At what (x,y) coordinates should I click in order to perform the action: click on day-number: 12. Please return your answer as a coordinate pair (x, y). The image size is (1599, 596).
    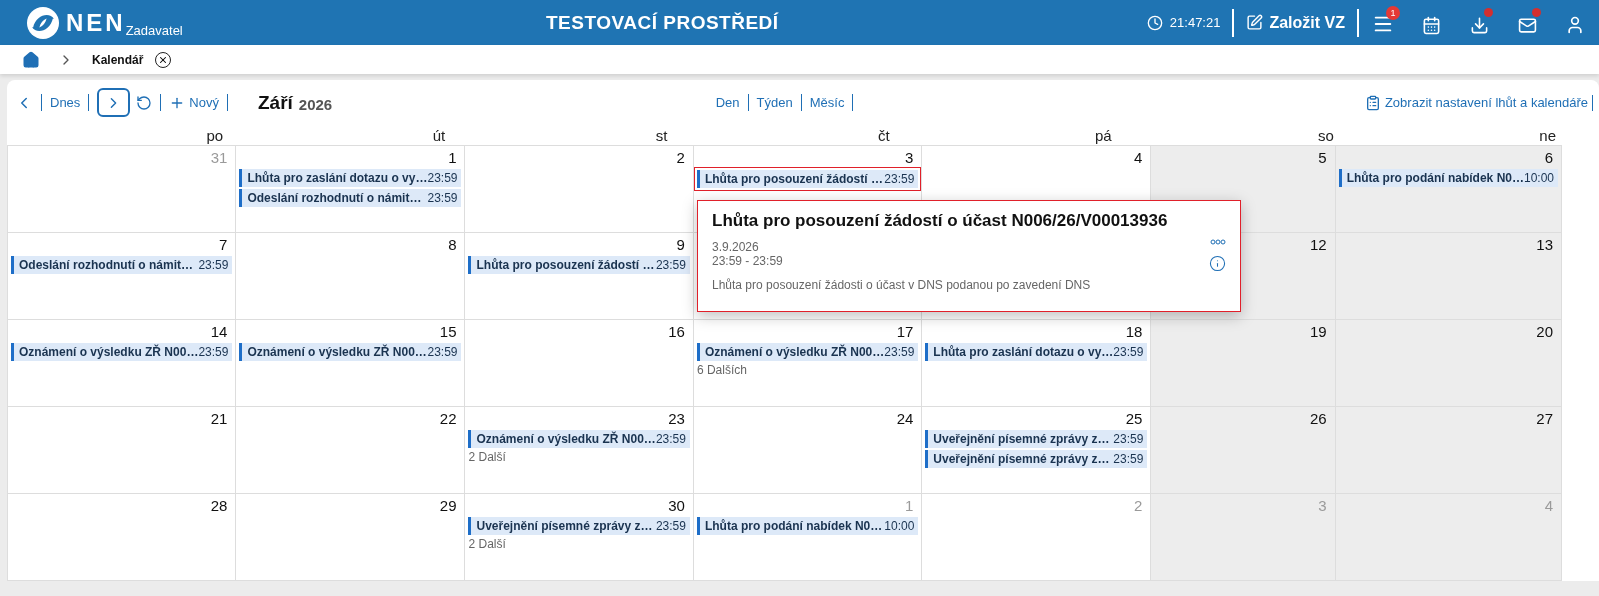
    Looking at the image, I should click on (1318, 245).